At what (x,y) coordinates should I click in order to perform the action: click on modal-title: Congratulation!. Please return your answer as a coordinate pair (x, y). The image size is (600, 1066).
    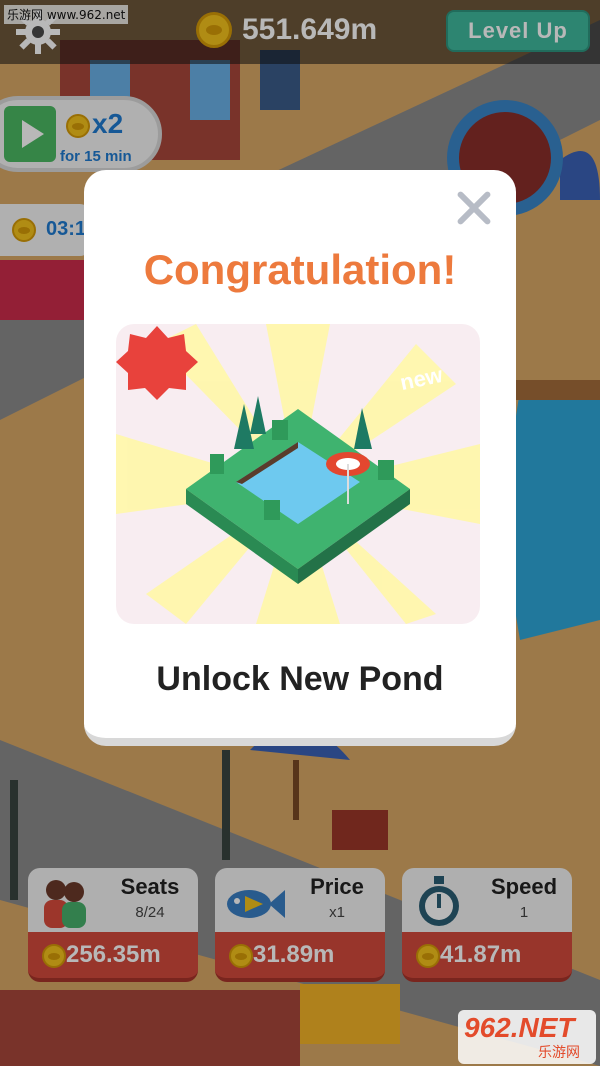
    Looking at the image, I should click on (300, 269).